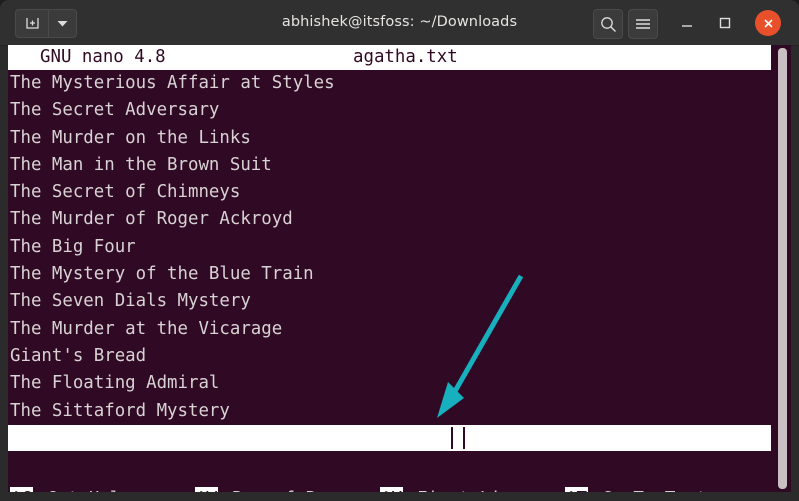 Image resolution: width=799 pixels, height=501 pixels. I want to click on text-line: The Mystery of the Blue Train, so click(162, 274).